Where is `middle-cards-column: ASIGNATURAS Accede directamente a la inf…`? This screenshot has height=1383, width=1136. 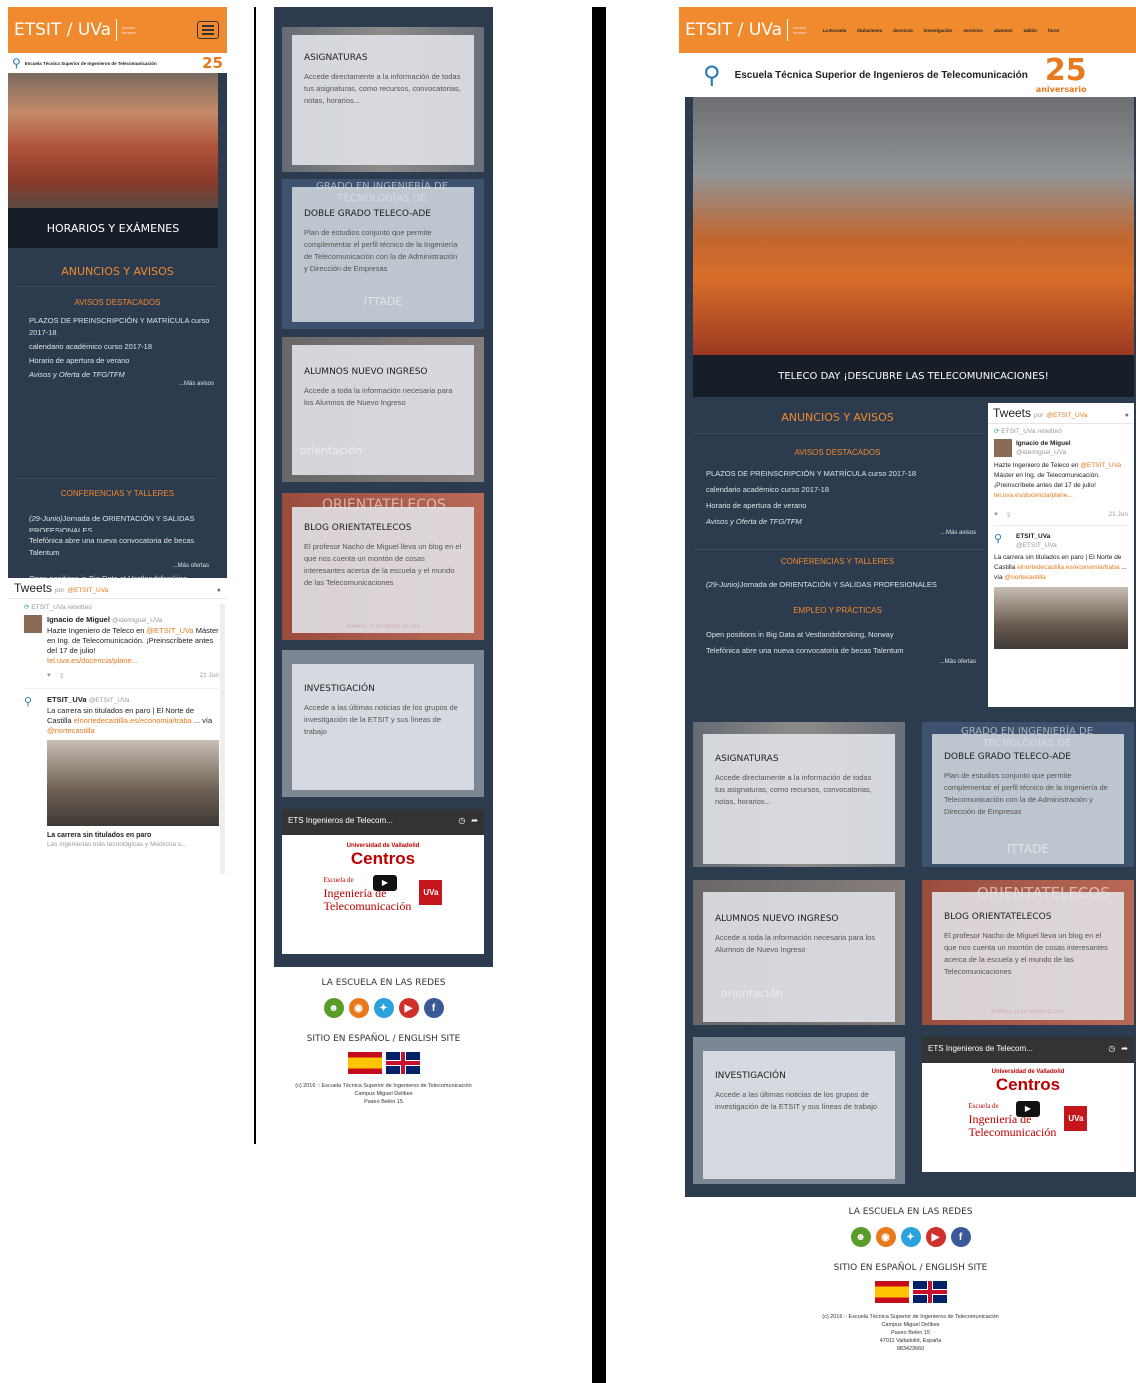
middle-cards-column: ASIGNATURAS Accede directamente a la inf… is located at coordinates (383, 487).